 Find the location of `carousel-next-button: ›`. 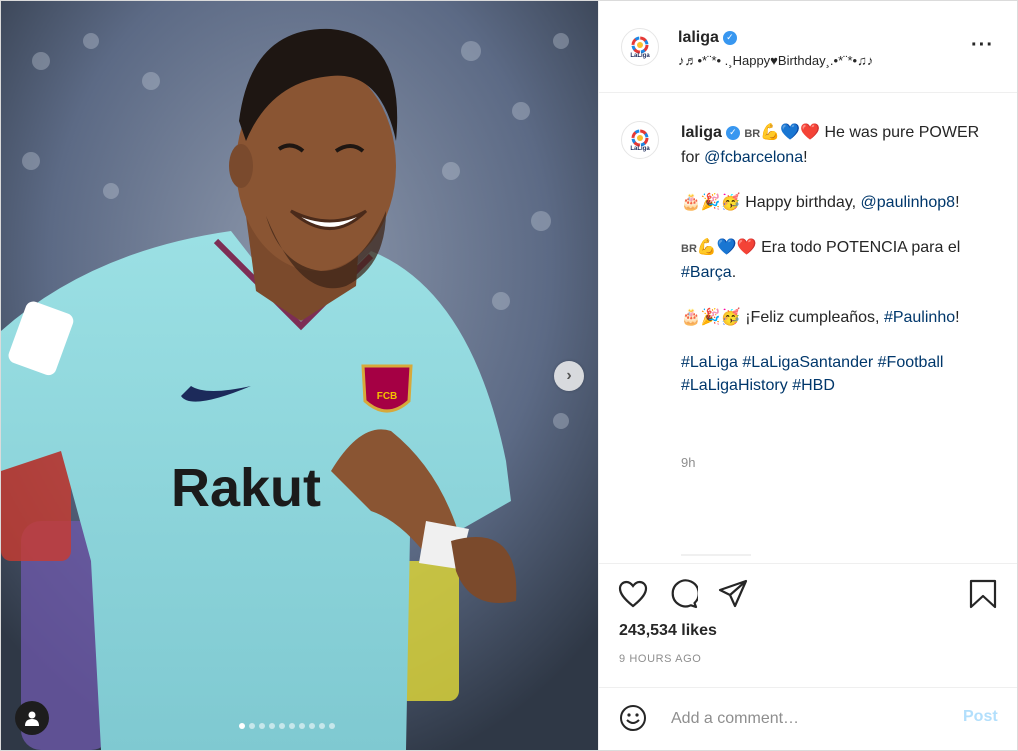

carousel-next-button: › is located at coordinates (569, 376).